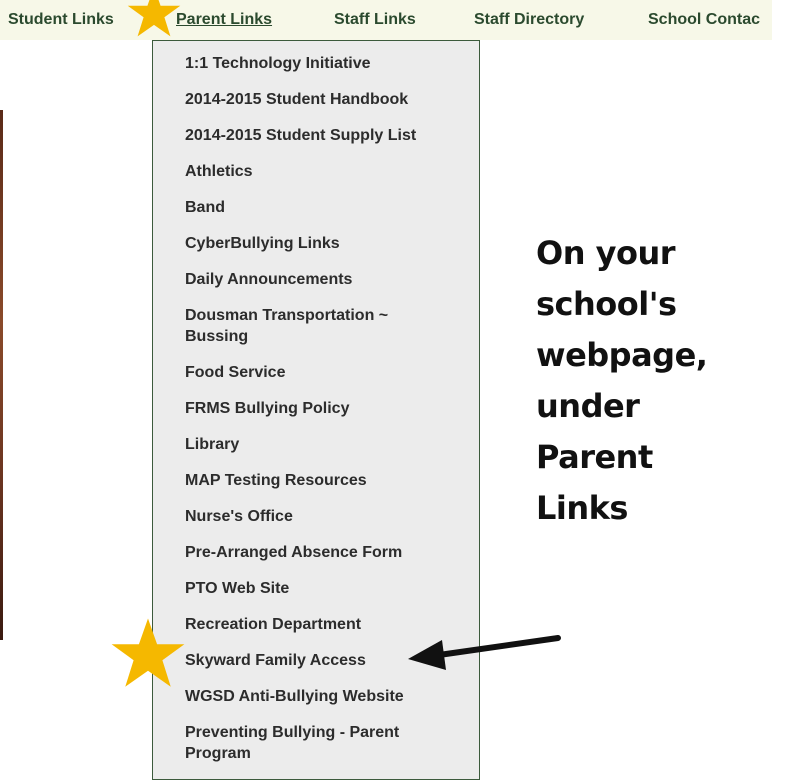  Describe the element at coordinates (325, 99) in the screenshot. I see `menu-item-student-handbook: 2014-2015 Student Handbook` at that location.